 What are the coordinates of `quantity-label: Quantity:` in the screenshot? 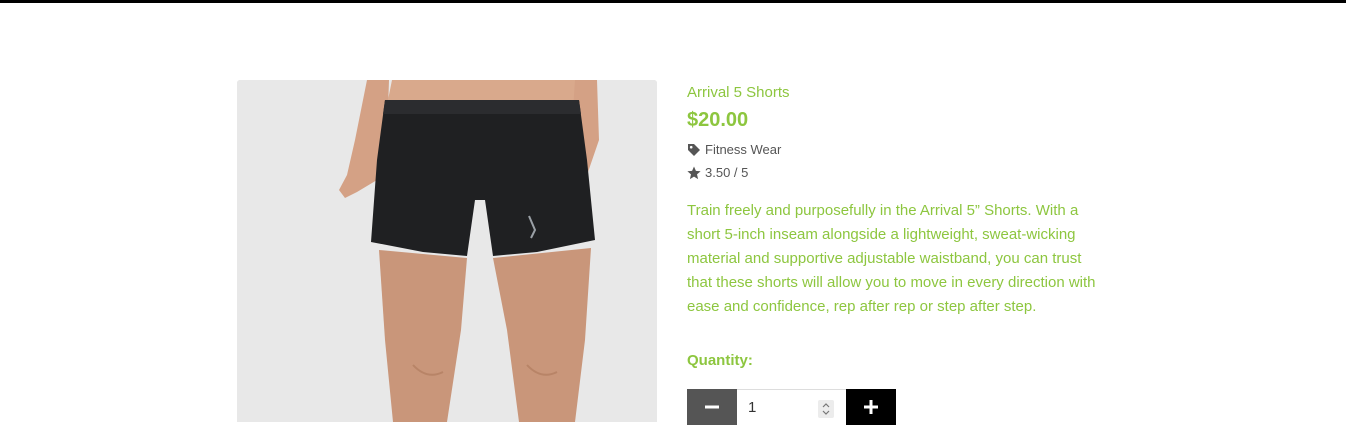 It's located at (720, 360).